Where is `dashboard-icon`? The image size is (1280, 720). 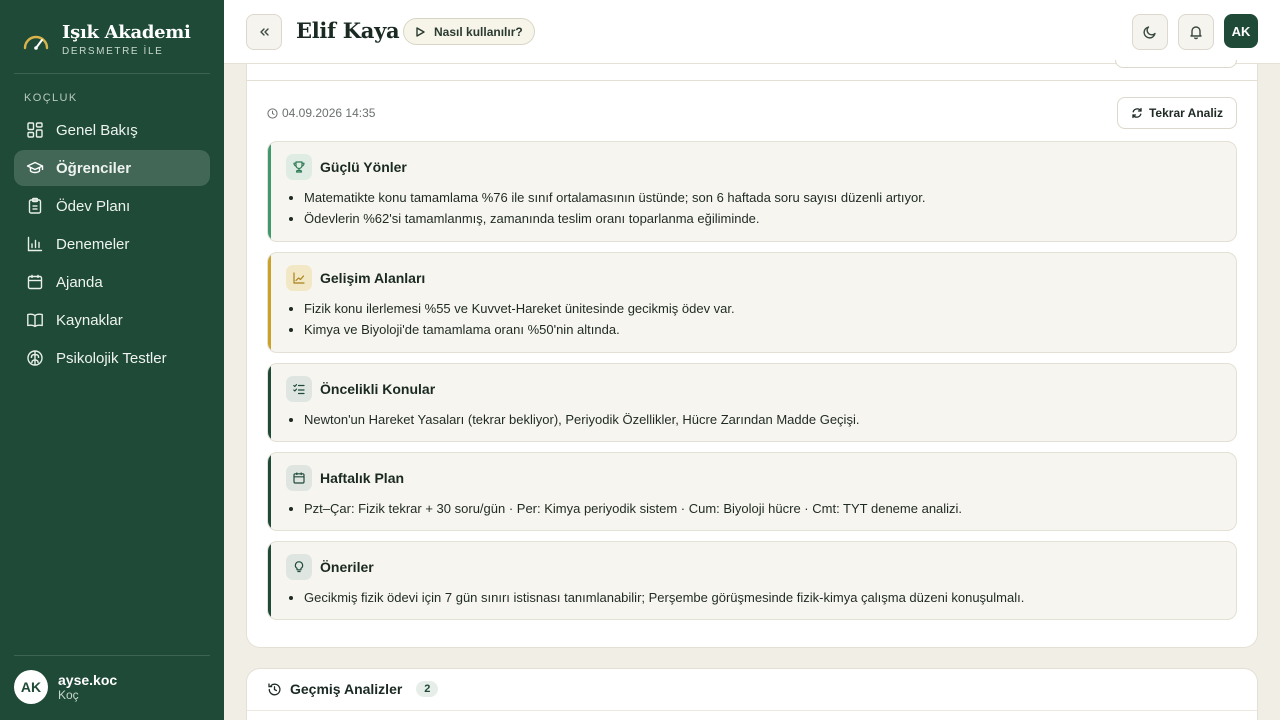 dashboard-icon is located at coordinates (35, 130).